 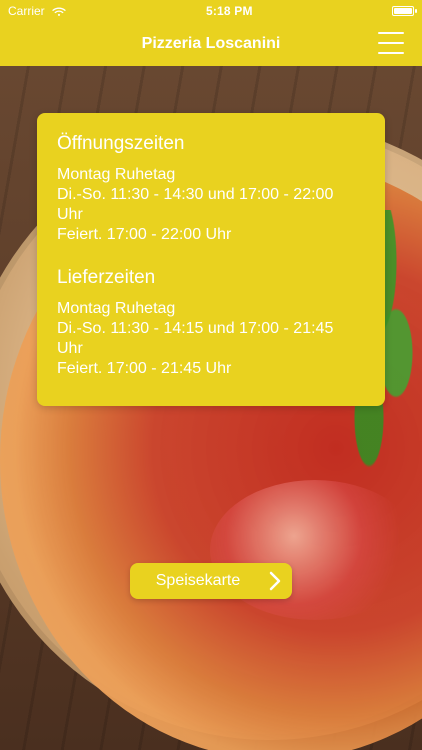 I want to click on speisekarte-label: Speisekarte, so click(x=198, y=580).